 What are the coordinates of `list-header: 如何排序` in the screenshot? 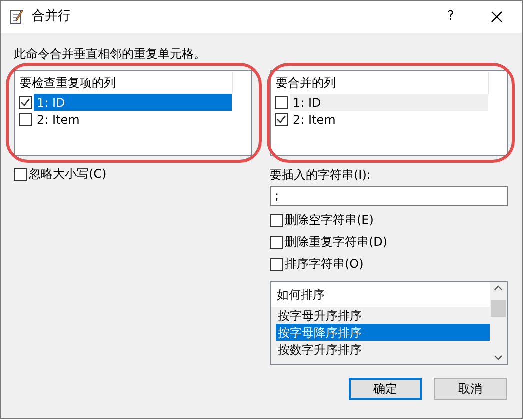 It's located at (301, 295).